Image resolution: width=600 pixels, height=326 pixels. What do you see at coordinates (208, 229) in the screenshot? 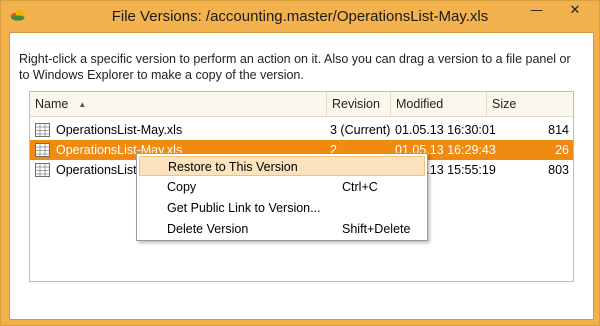
I see `menu-item-label: Delete Version` at bounding box center [208, 229].